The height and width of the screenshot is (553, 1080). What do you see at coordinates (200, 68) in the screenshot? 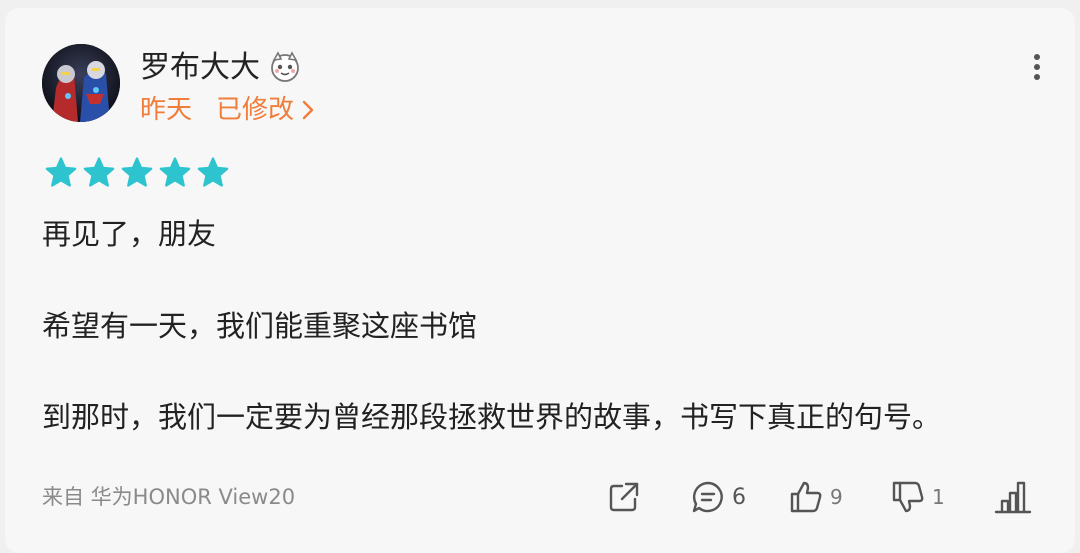
I see `username: 罗布大大` at bounding box center [200, 68].